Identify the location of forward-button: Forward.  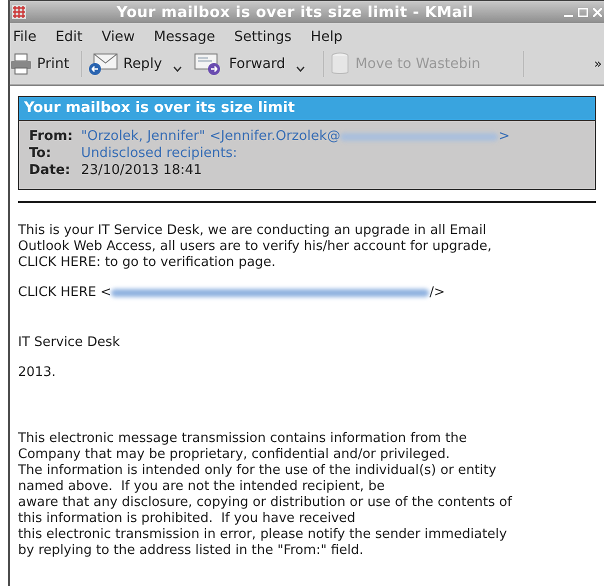
(256, 64).